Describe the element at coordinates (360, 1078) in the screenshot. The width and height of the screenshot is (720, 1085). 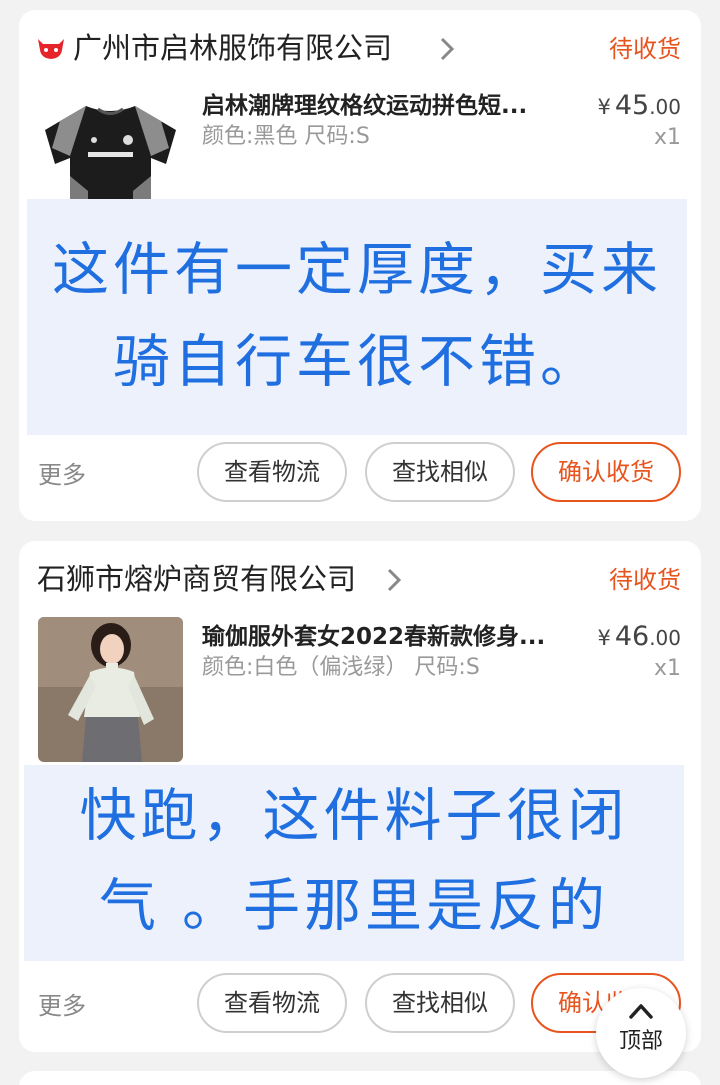
I see `order-card-partial` at that location.